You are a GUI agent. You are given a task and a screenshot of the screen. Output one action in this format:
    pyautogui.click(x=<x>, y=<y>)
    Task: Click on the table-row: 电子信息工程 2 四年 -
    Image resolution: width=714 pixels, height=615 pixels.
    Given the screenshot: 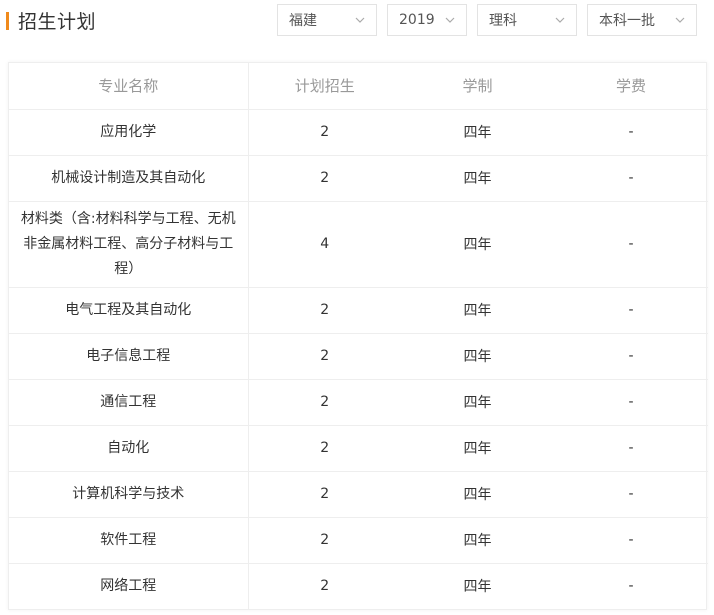 What is the action you would take?
    pyautogui.click(x=358, y=356)
    